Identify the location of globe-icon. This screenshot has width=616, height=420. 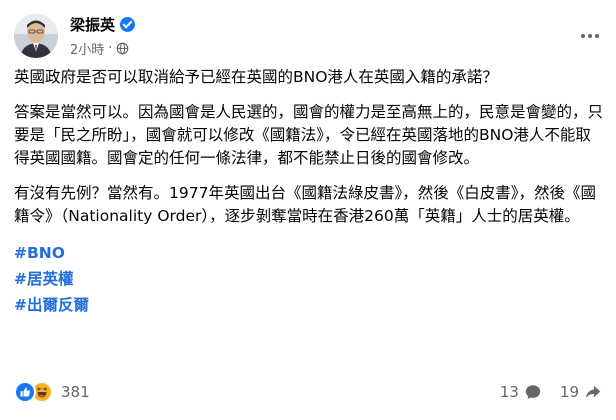
(122, 48).